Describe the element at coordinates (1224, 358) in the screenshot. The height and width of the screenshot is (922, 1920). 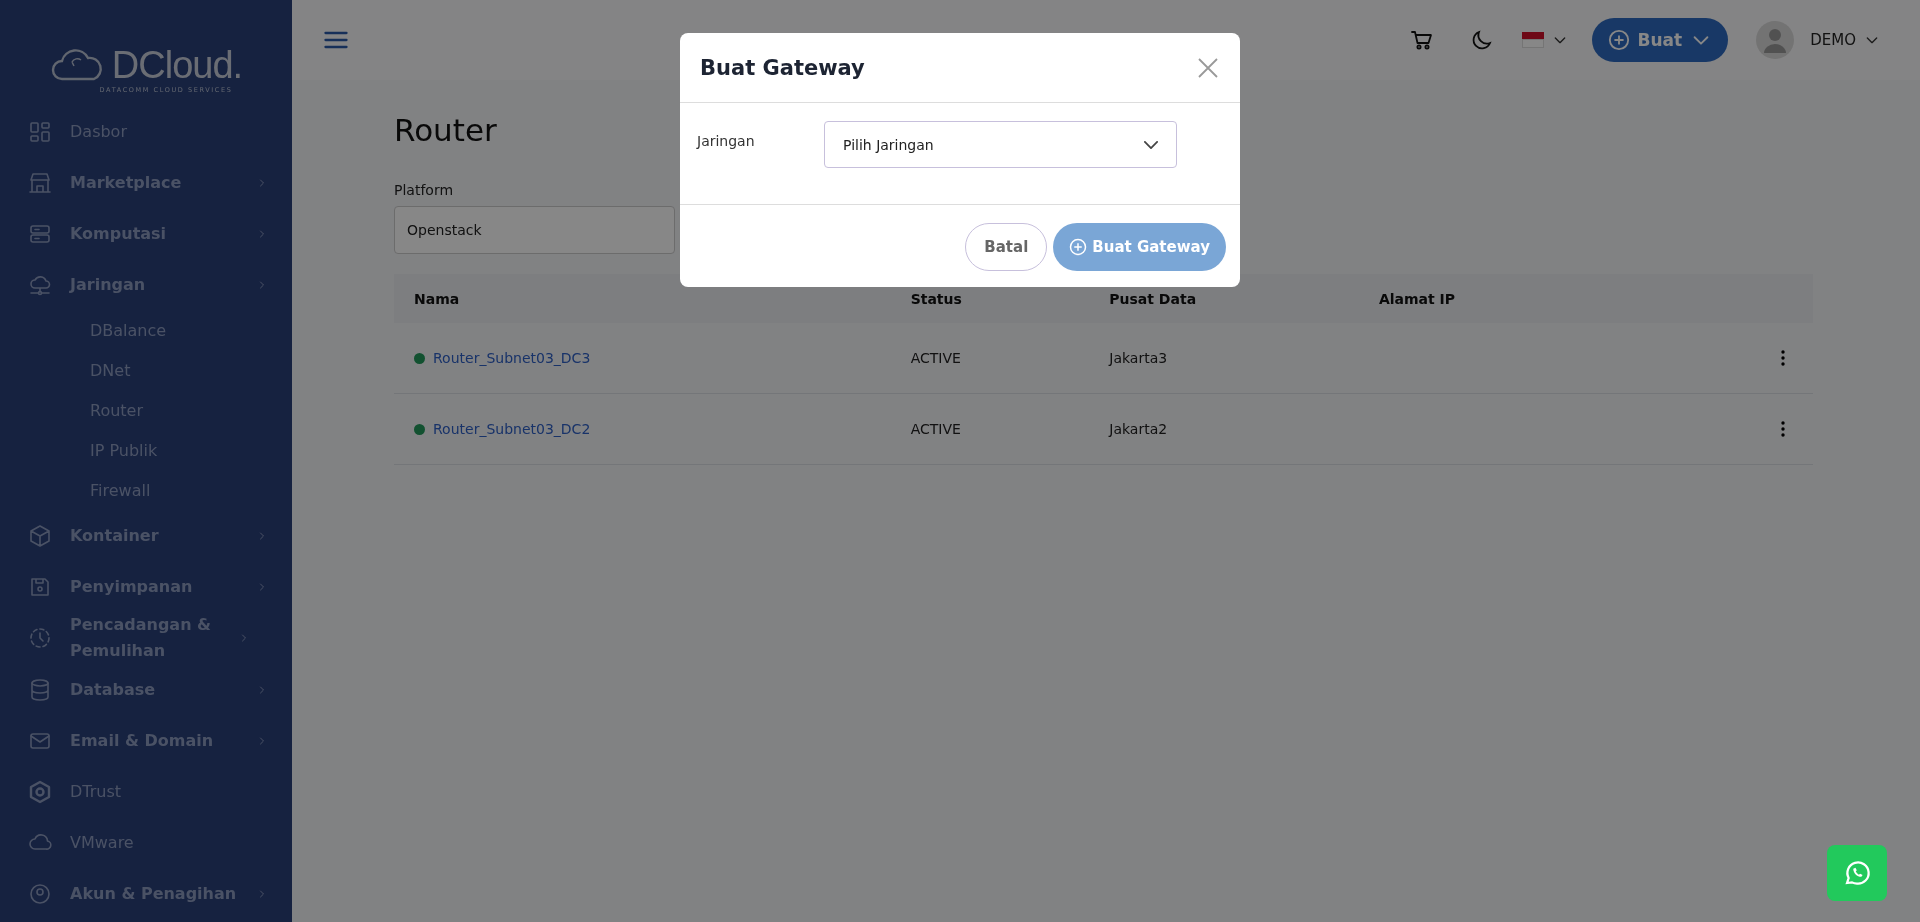
I see `table-cell: Jakarta3` at that location.